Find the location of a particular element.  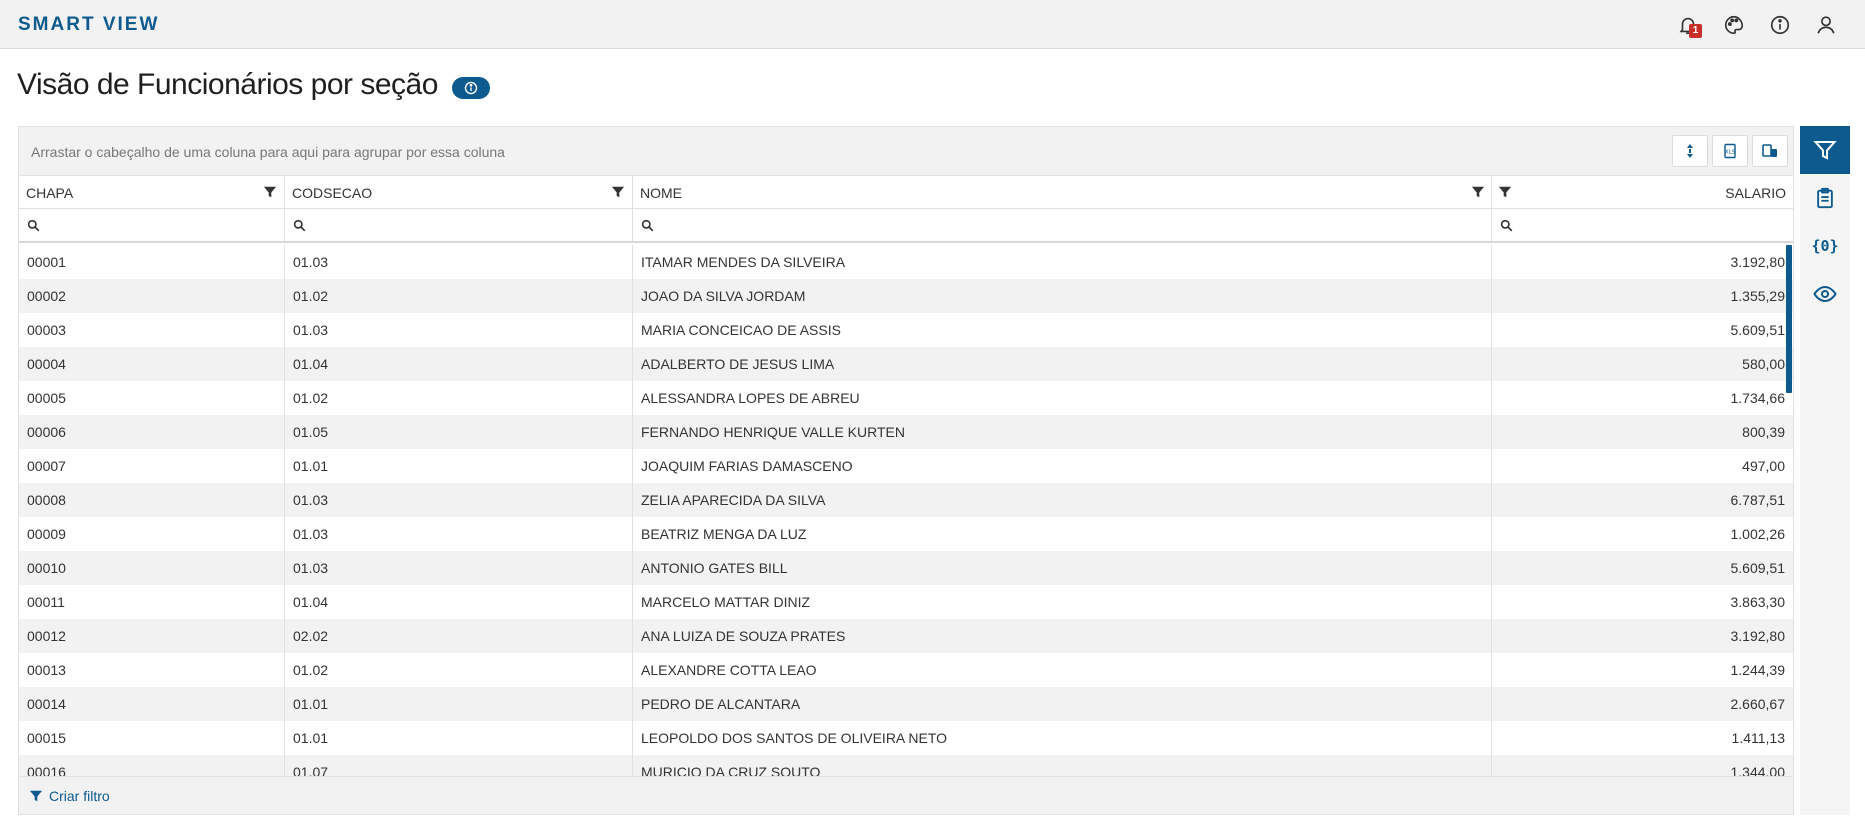

excel-export-icon: XLS is located at coordinates (1730, 151).